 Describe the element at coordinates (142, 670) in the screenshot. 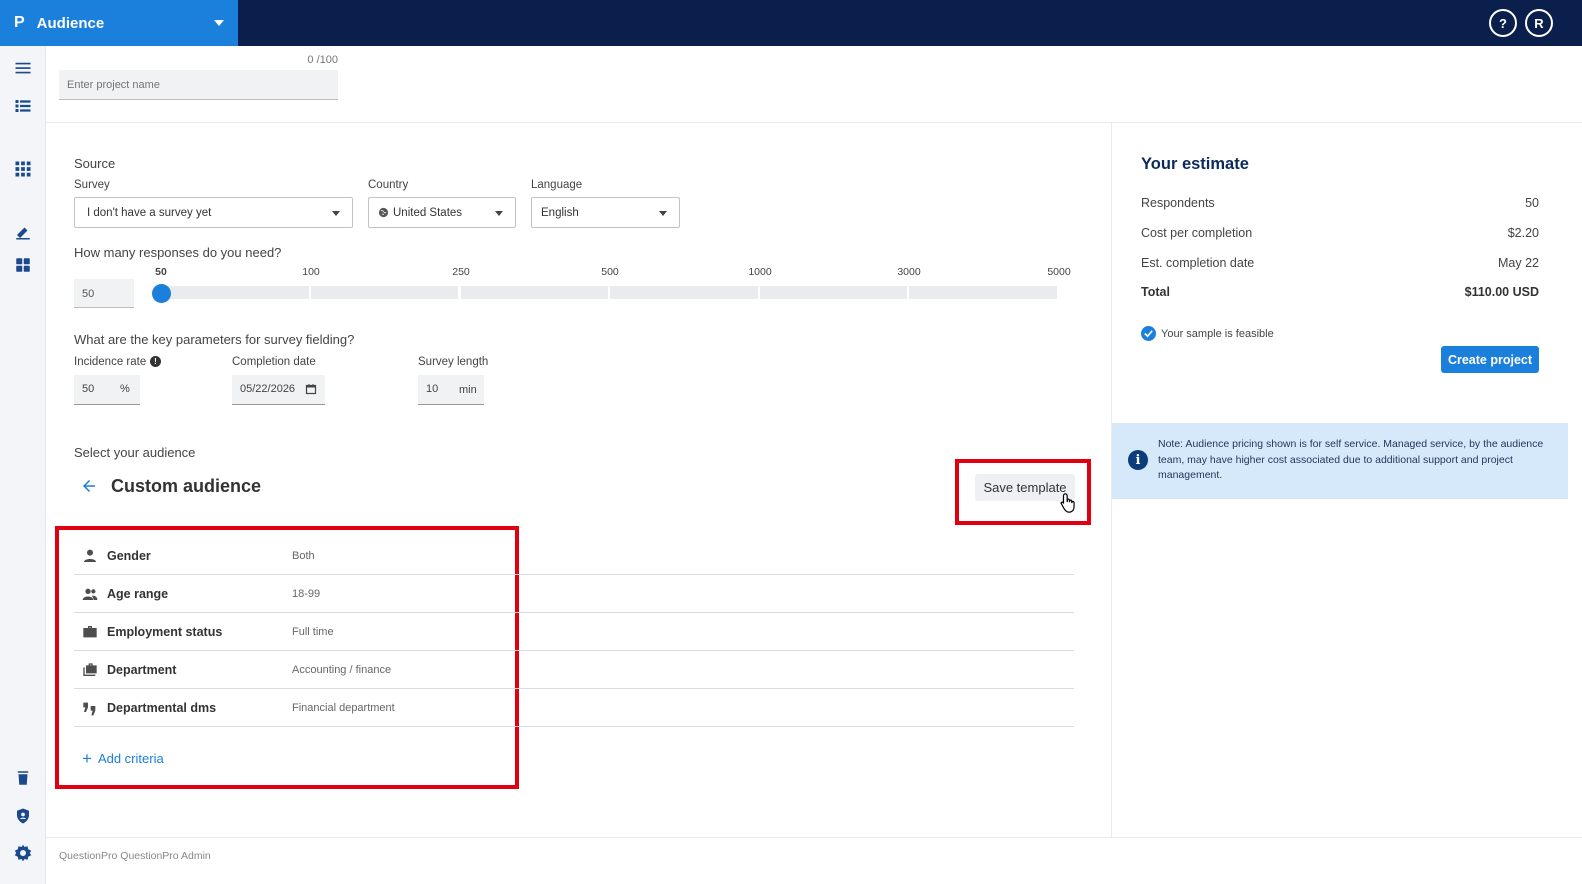

I see `criteria-name: Department` at that location.